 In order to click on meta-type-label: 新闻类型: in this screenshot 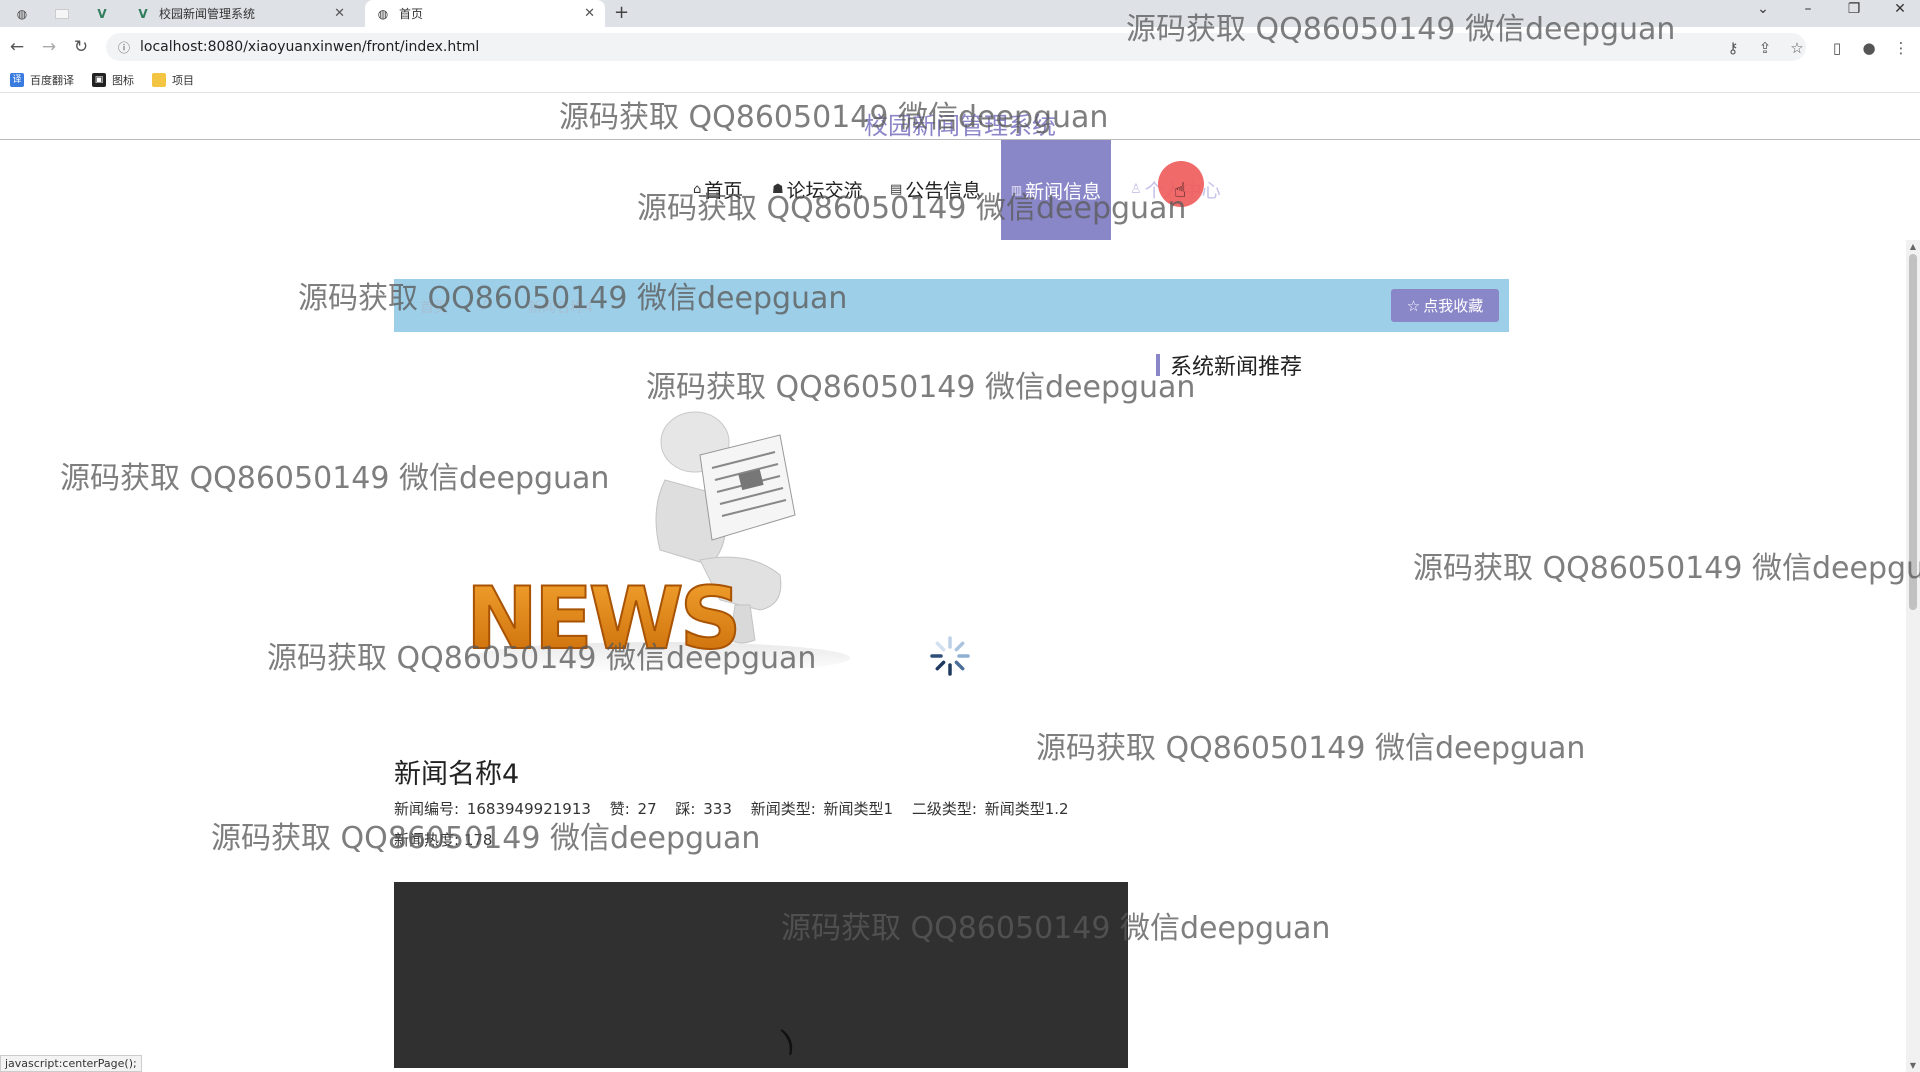, I will do `click(783, 809)`.